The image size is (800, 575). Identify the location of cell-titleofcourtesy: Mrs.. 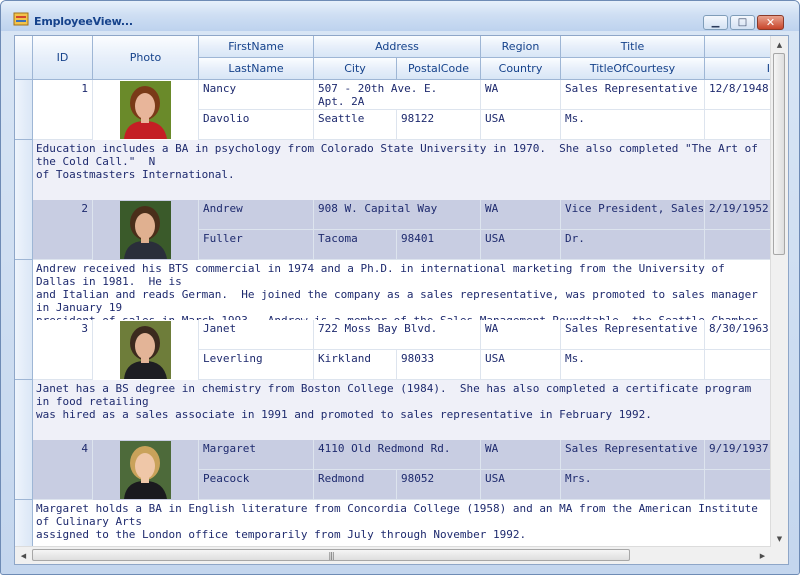
(633, 485).